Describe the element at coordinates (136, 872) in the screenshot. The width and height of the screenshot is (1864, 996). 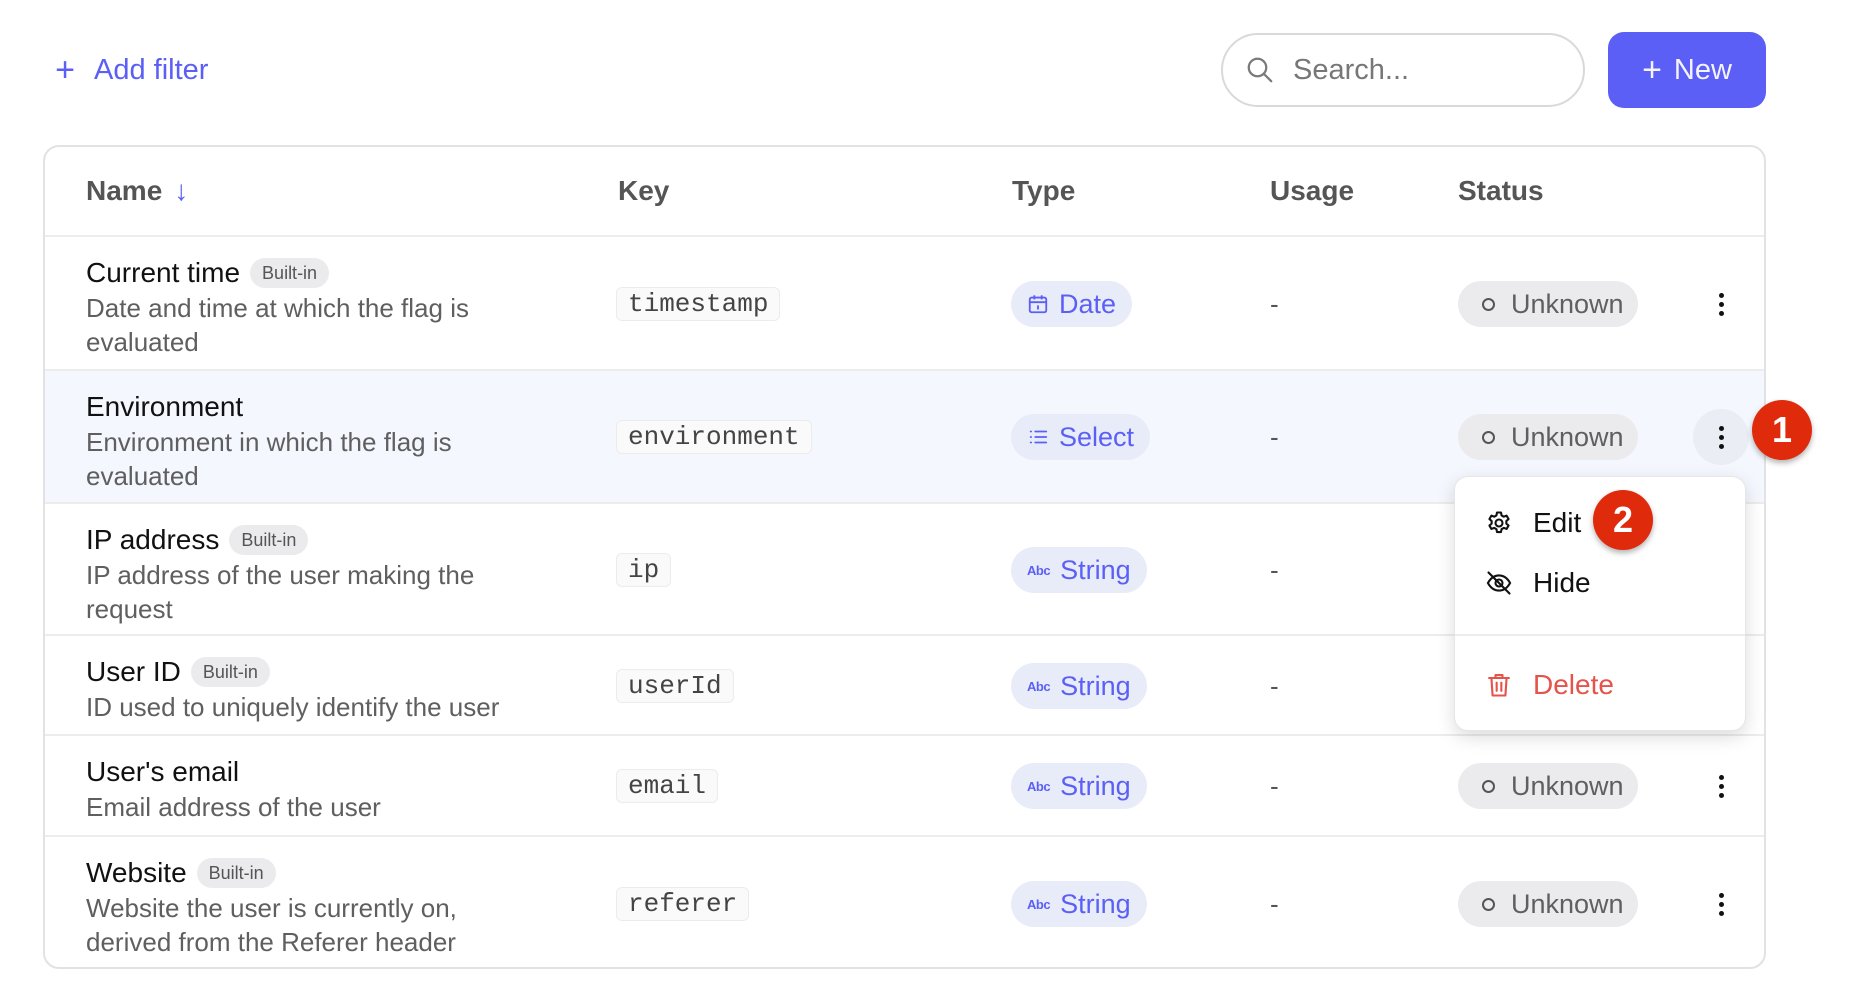
I see `attribute-name: Website` at that location.